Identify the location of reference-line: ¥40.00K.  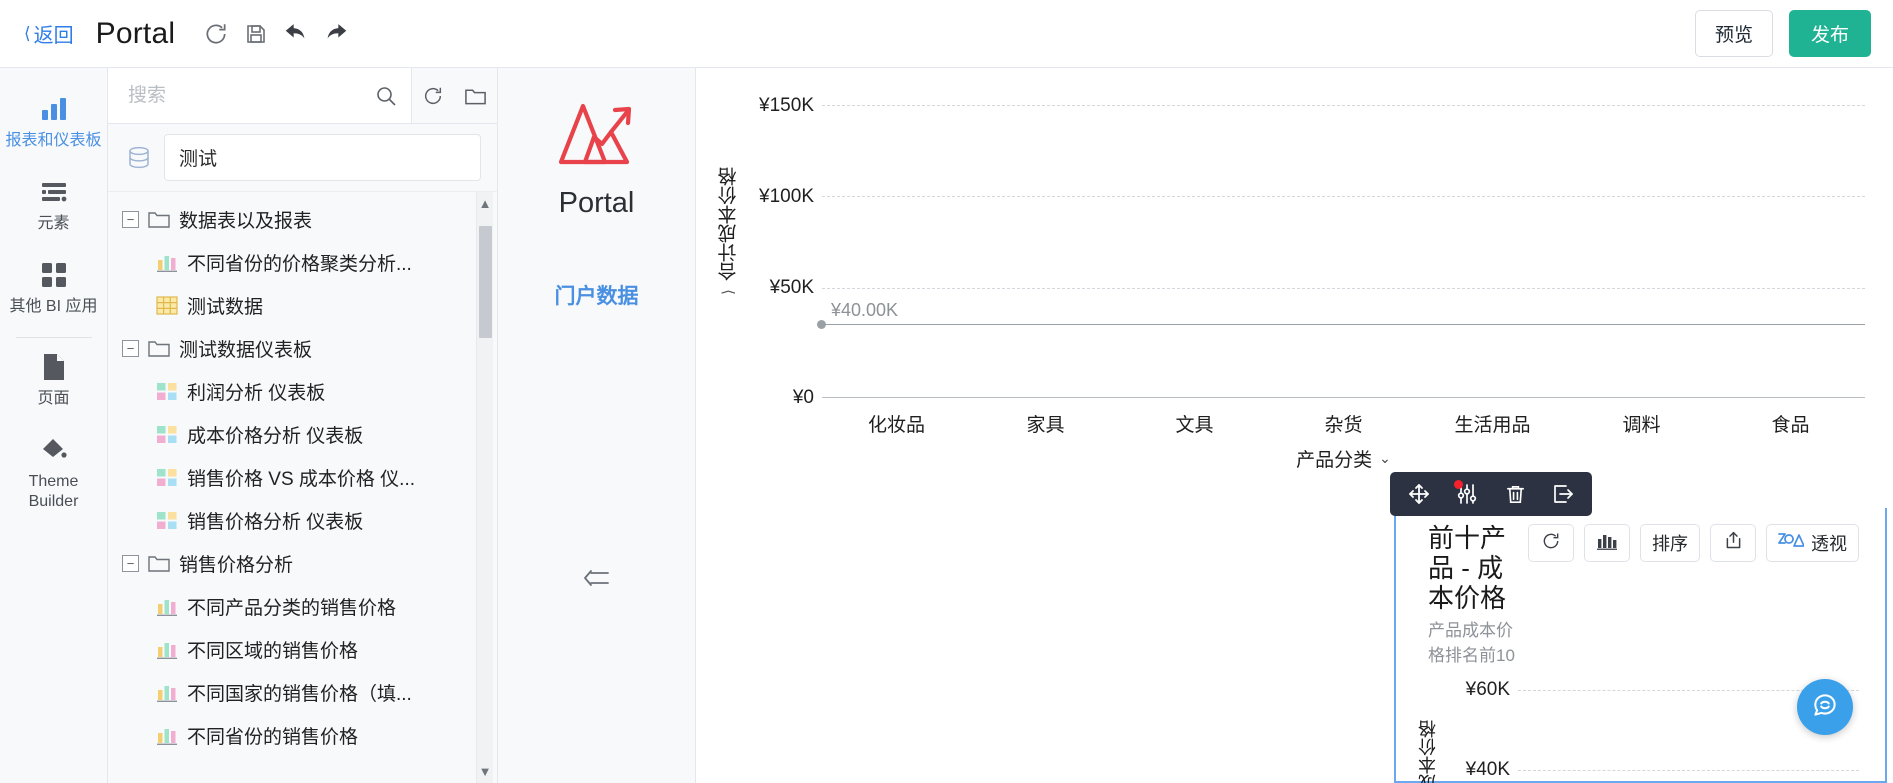
(1341, 314).